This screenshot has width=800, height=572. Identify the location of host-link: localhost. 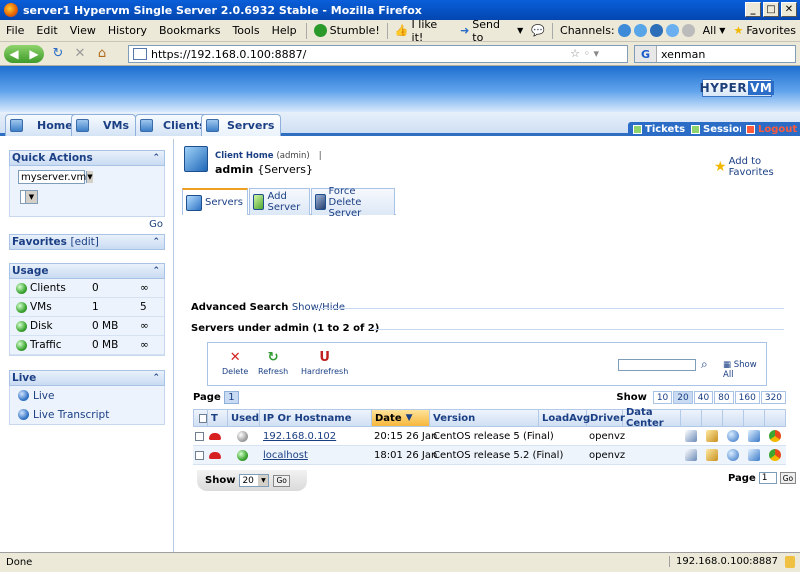
(285, 455).